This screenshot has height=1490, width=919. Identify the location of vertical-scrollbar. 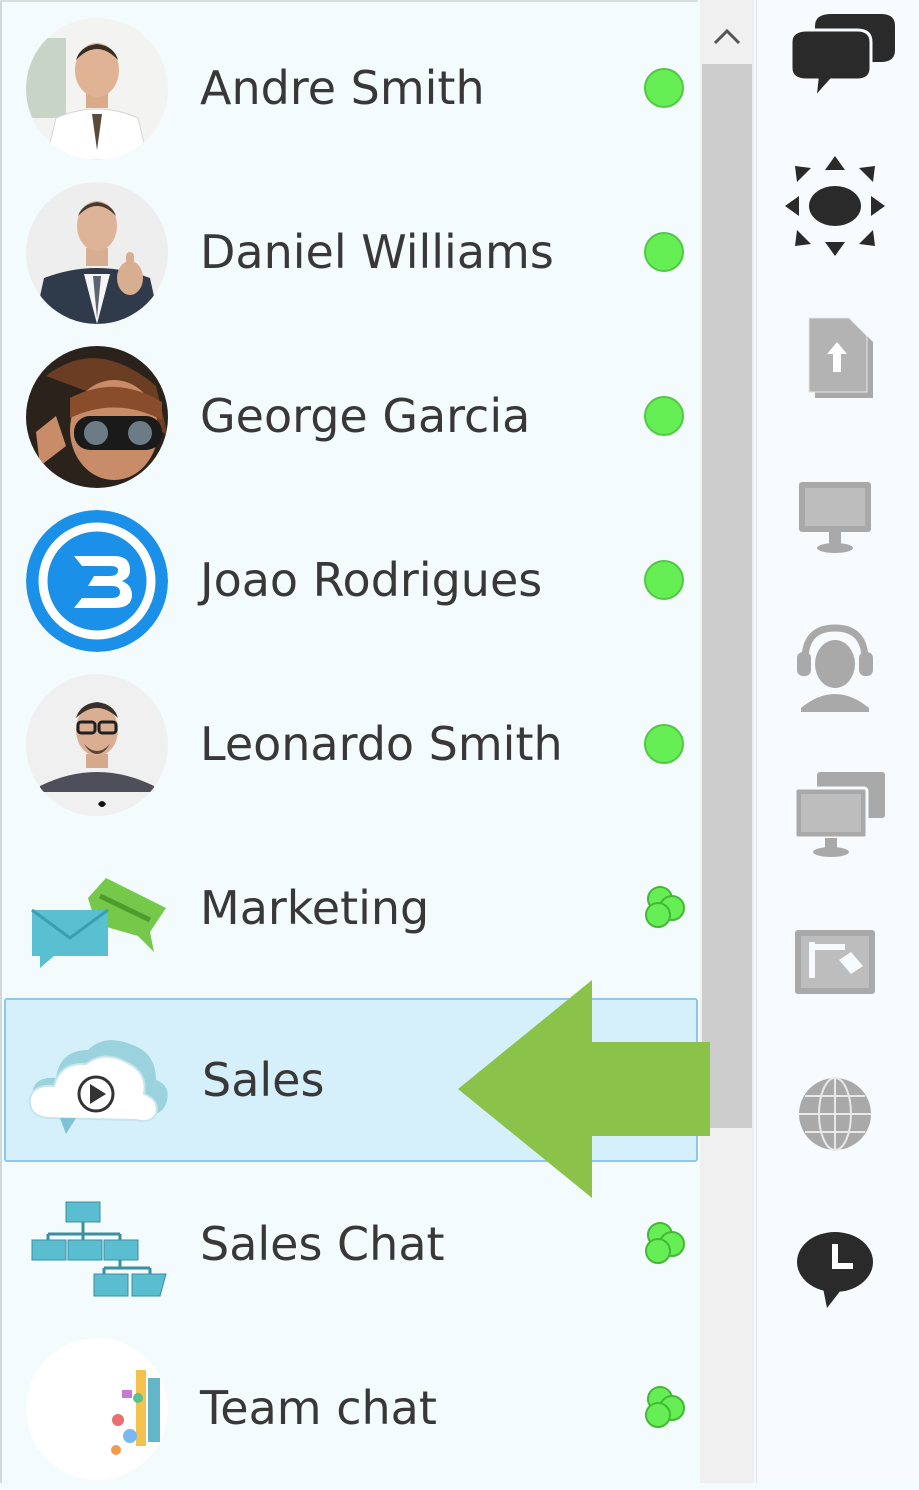
(727, 741).